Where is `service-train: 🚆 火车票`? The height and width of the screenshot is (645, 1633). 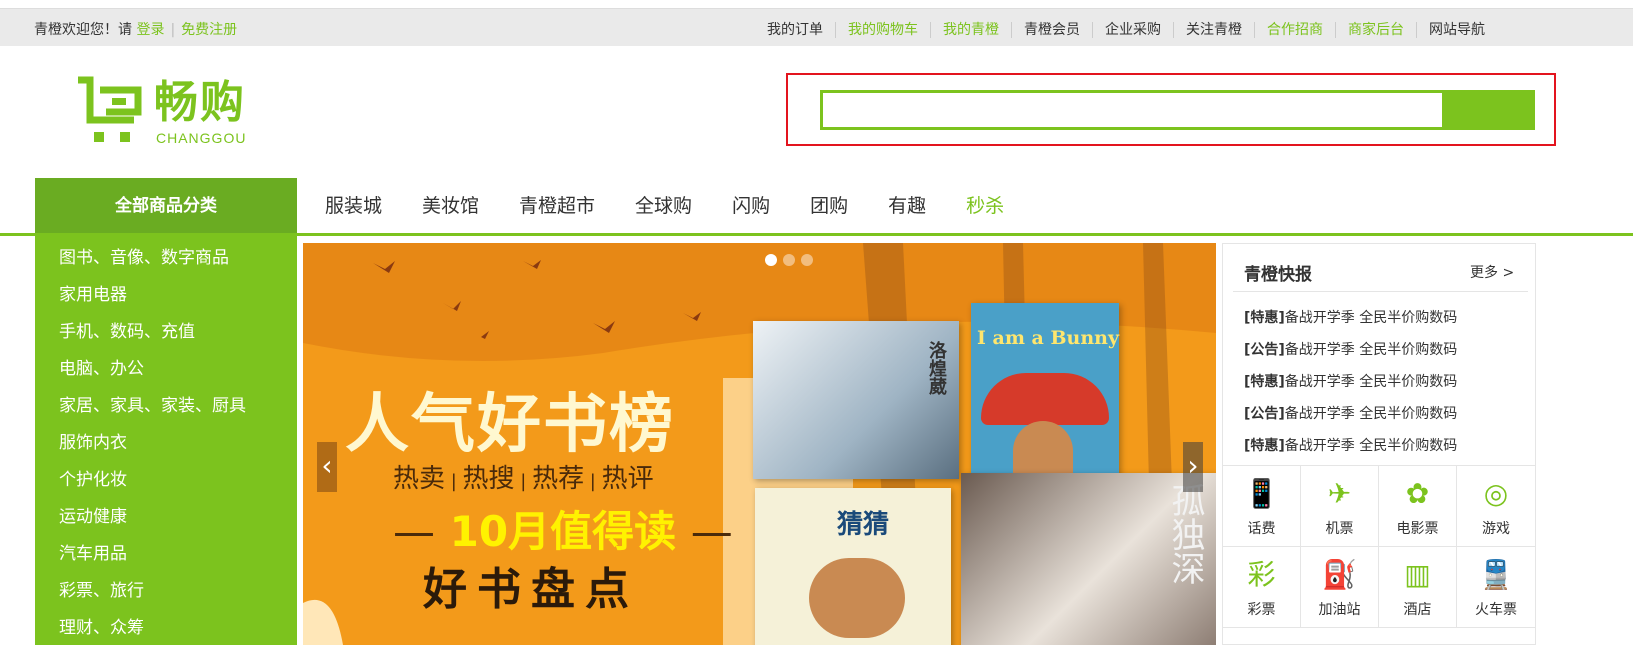
service-train: 🚆 火车票 is located at coordinates (1496, 587).